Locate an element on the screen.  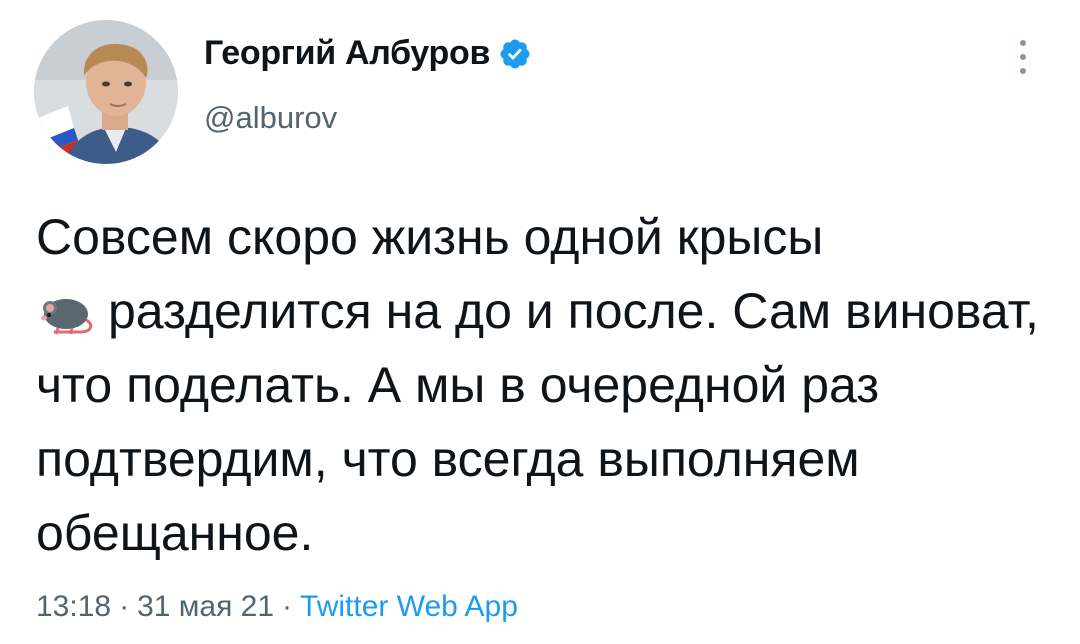
profile-photo-icon is located at coordinates (106, 92).